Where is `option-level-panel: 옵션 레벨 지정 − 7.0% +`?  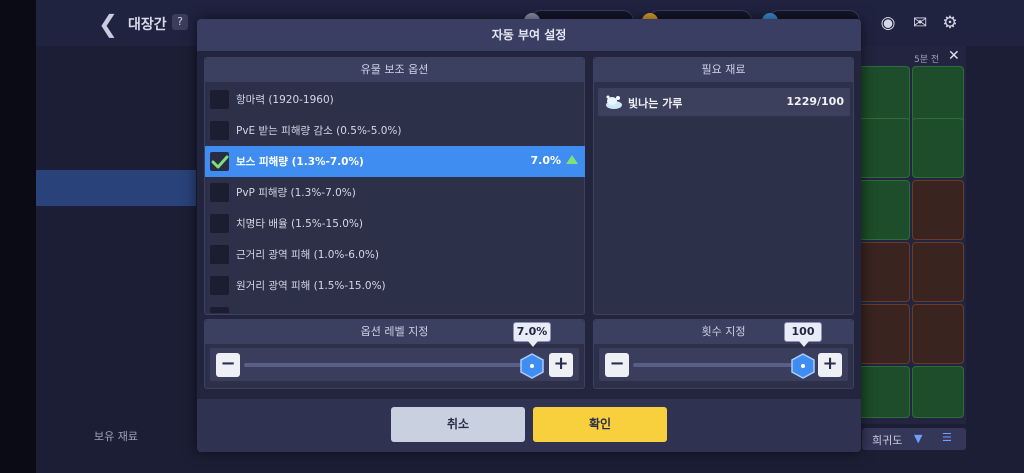
option-level-panel: 옵션 레벨 지정 − 7.0% + is located at coordinates (394, 354).